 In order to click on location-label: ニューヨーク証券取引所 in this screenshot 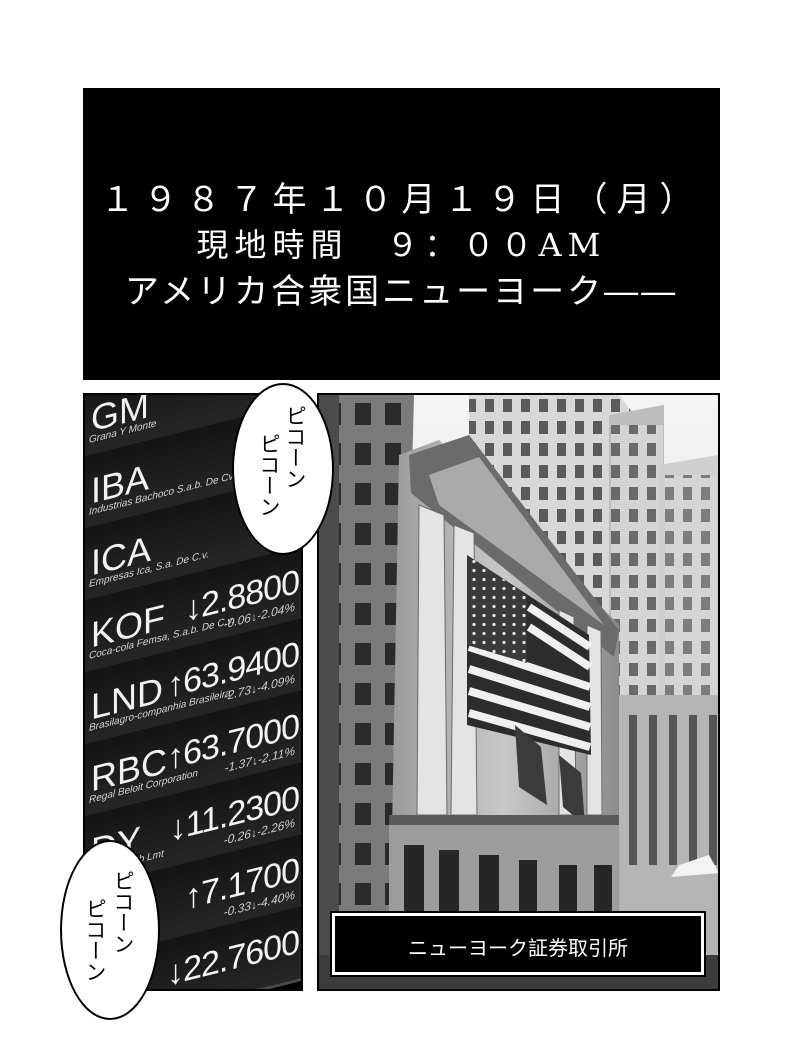, I will do `click(518, 948)`.